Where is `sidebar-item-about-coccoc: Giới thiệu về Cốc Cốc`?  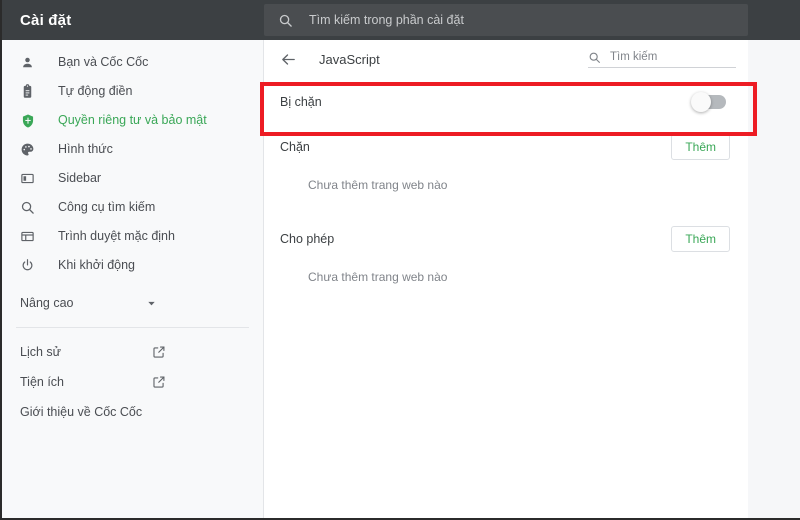
sidebar-item-about-coccoc: Giới thiệu về Cốc Cốc is located at coordinates (132, 412).